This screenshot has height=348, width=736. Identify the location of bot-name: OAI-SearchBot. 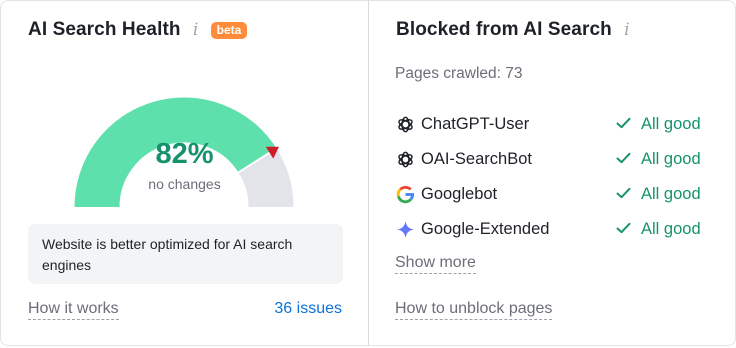
(476, 158).